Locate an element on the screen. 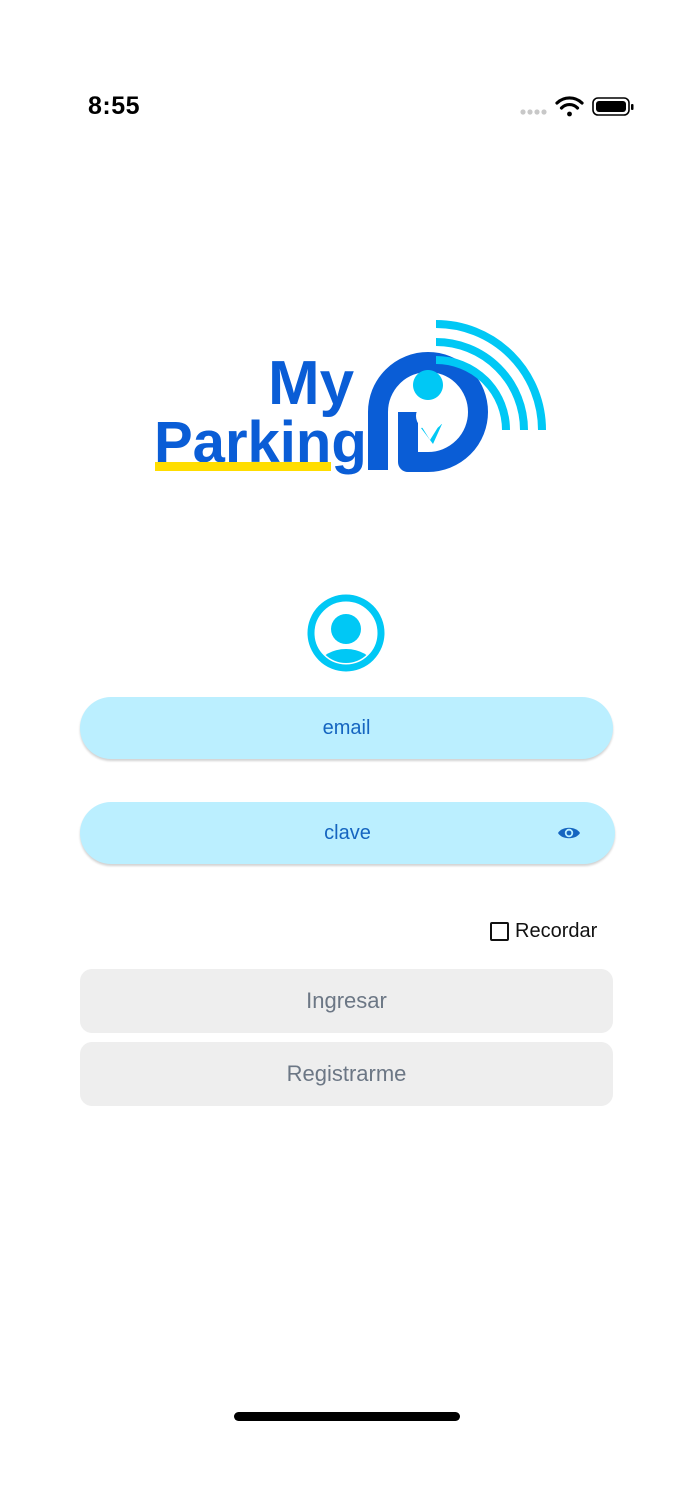 The width and height of the screenshot is (693, 1500). email-field: email is located at coordinates (346, 728).